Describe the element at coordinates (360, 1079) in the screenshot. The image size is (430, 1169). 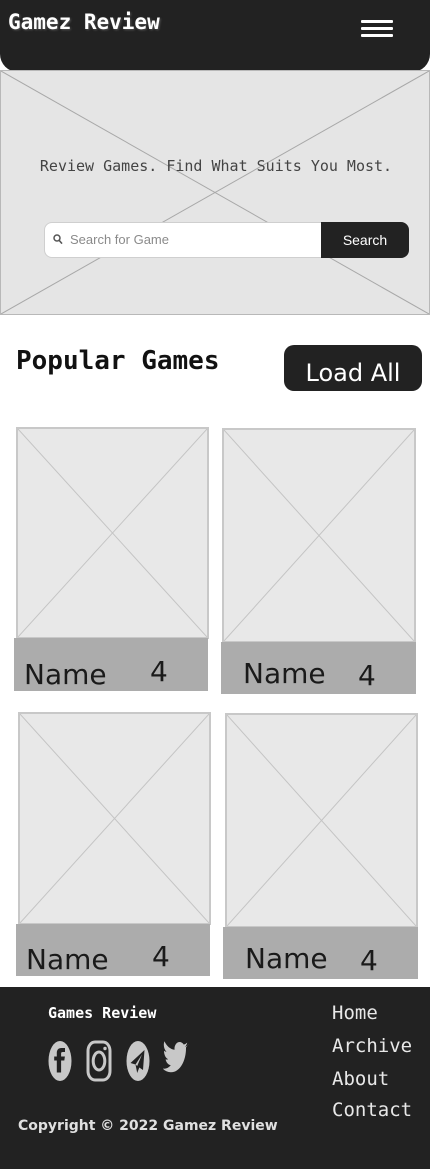
I see `footer-link-about: About` at that location.